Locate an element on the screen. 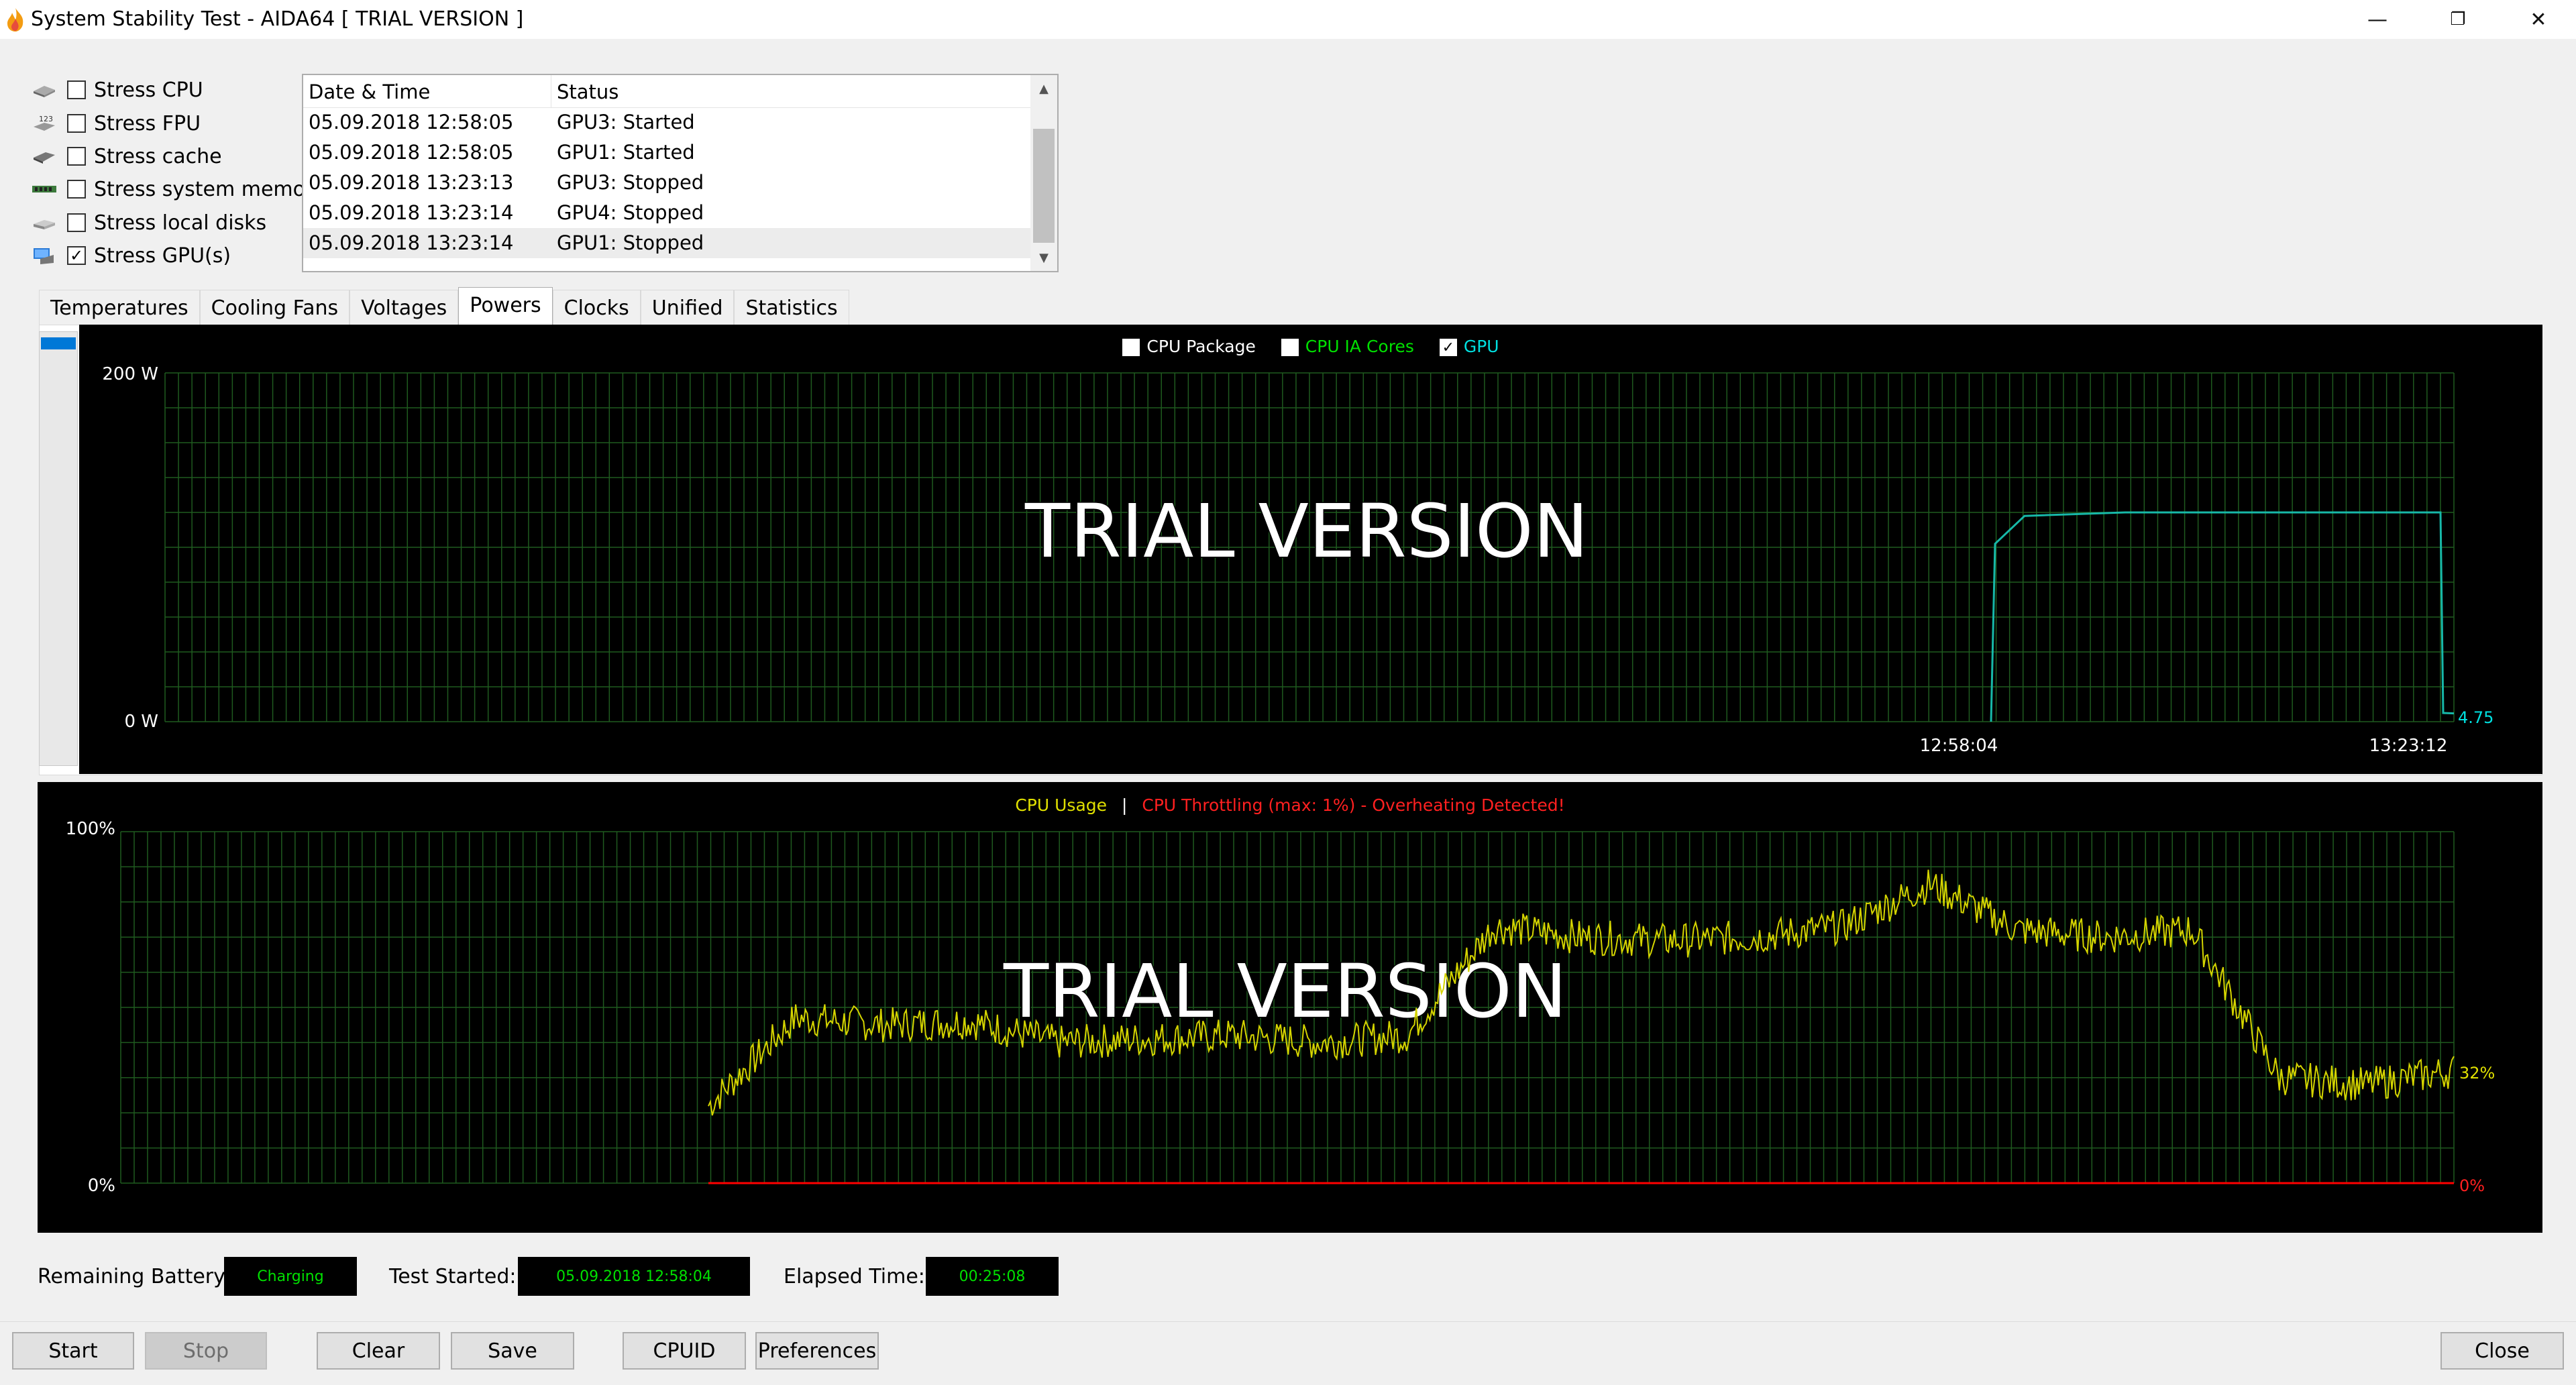 Image resolution: width=2576 pixels, height=1385 pixels. log-cell-status: GPU3: Started is located at coordinates (626, 122).